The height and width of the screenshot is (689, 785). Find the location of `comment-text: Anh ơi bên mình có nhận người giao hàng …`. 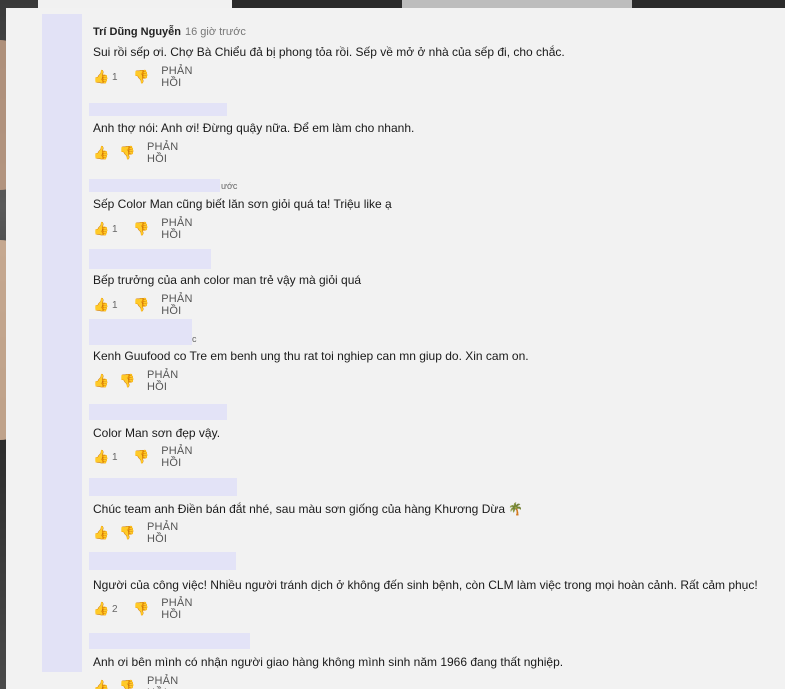

comment-text: Anh ơi bên mình có nhận người giao hàng … is located at coordinates (328, 662).